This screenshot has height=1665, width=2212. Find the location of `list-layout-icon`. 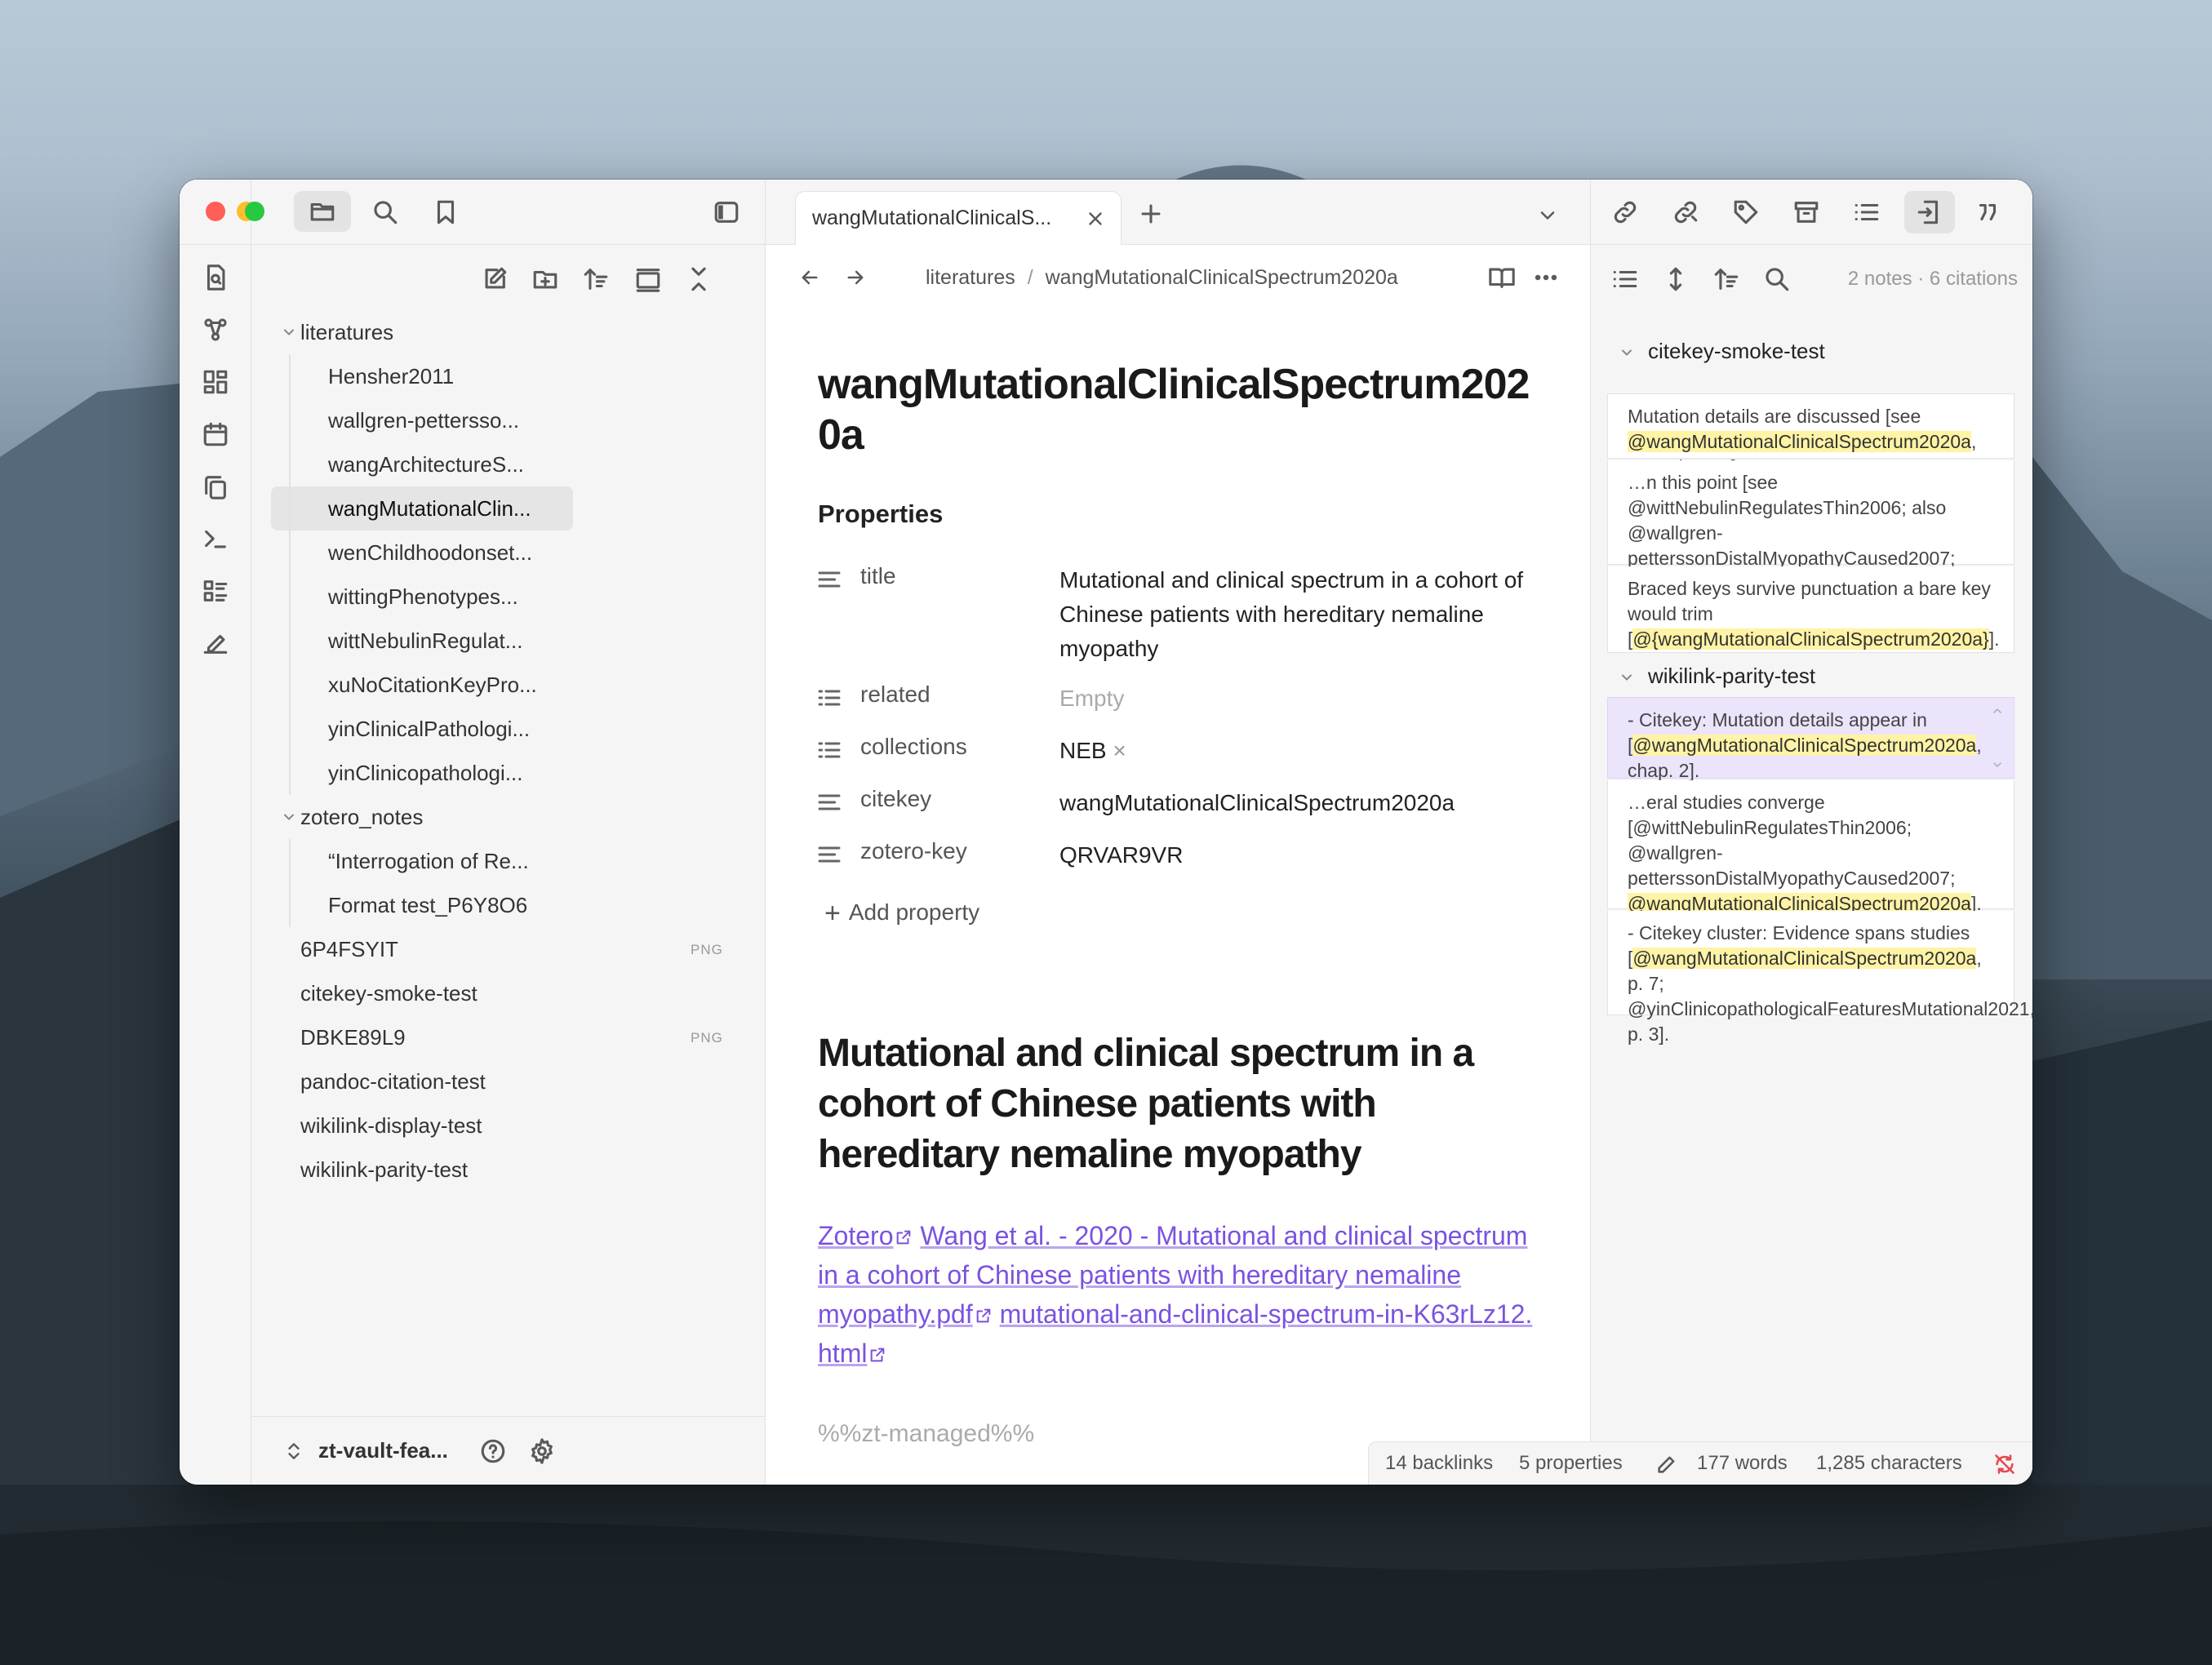

list-layout-icon is located at coordinates (215, 591).